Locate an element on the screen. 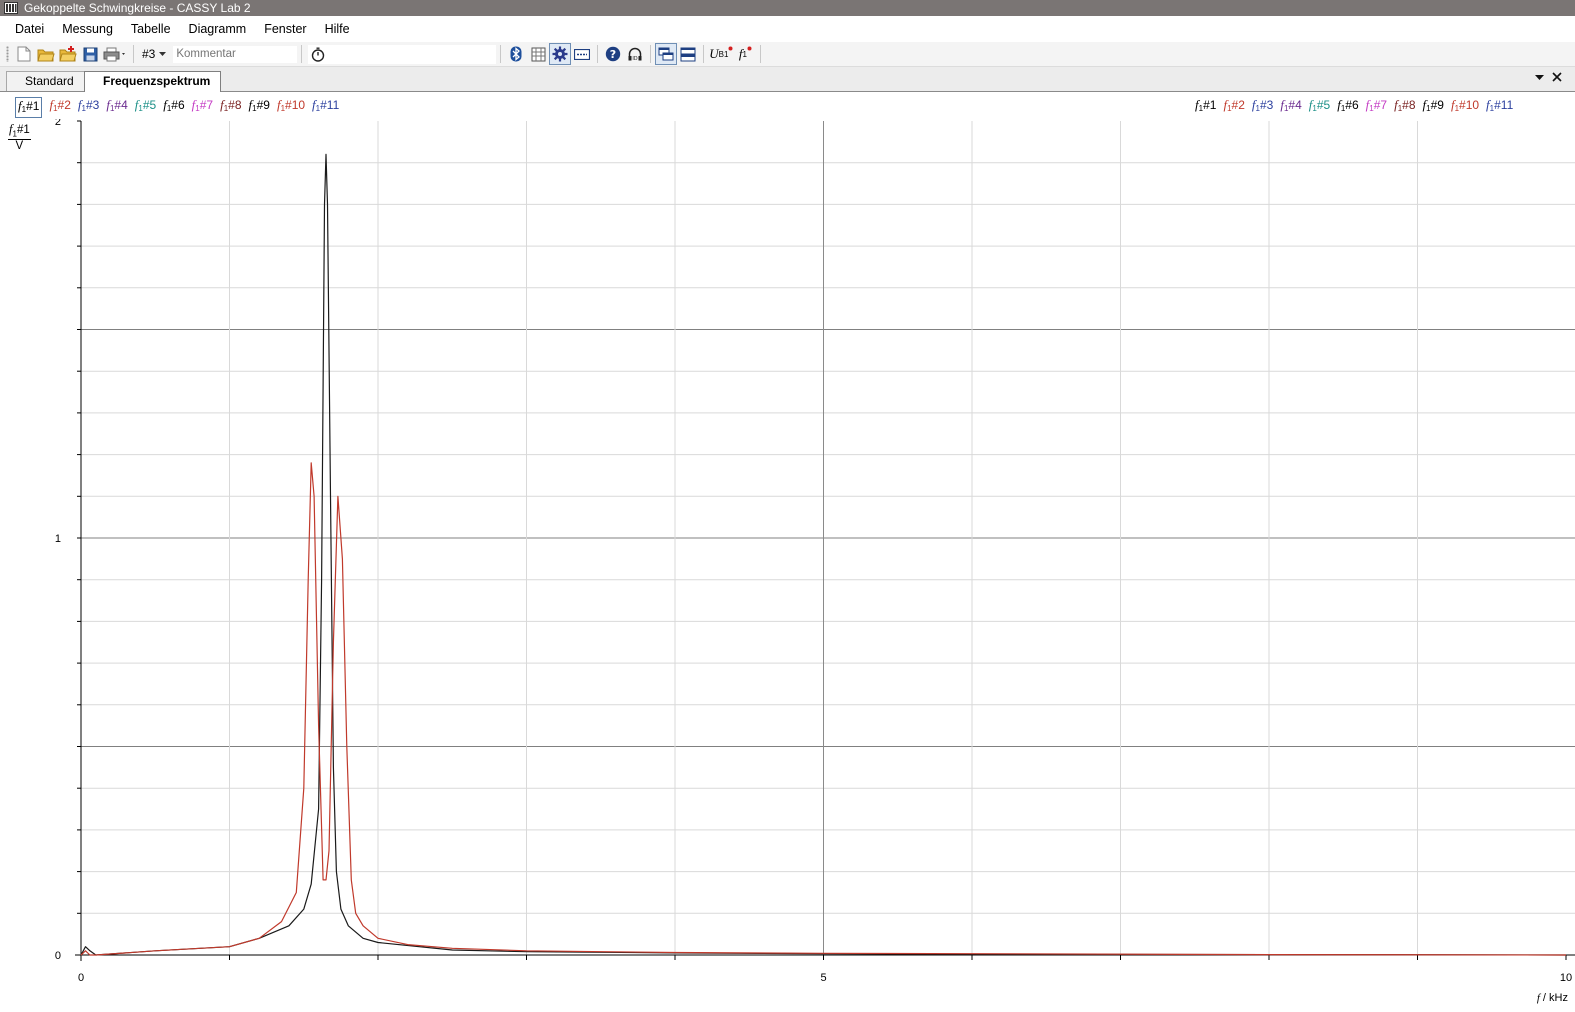 Image resolution: width=1575 pixels, height=1012 pixels. ub1-sensor-button: U B1 is located at coordinates (721, 54).